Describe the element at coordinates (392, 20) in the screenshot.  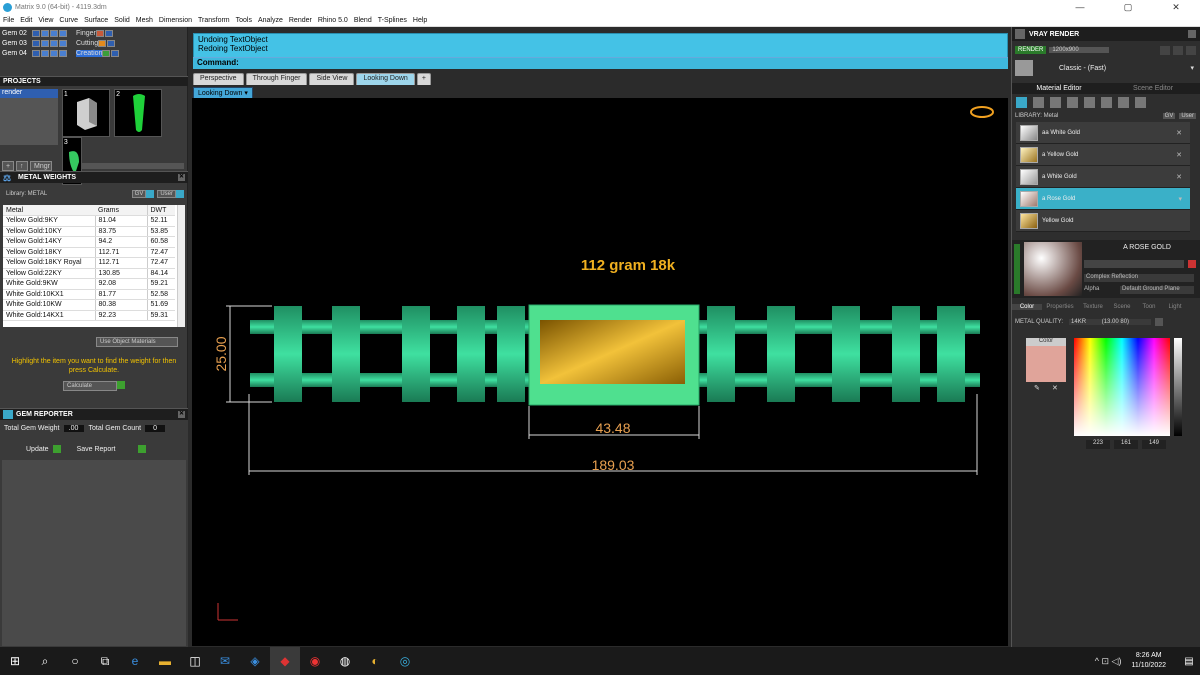
I see `menu-tsplines: T-Splines` at that location.